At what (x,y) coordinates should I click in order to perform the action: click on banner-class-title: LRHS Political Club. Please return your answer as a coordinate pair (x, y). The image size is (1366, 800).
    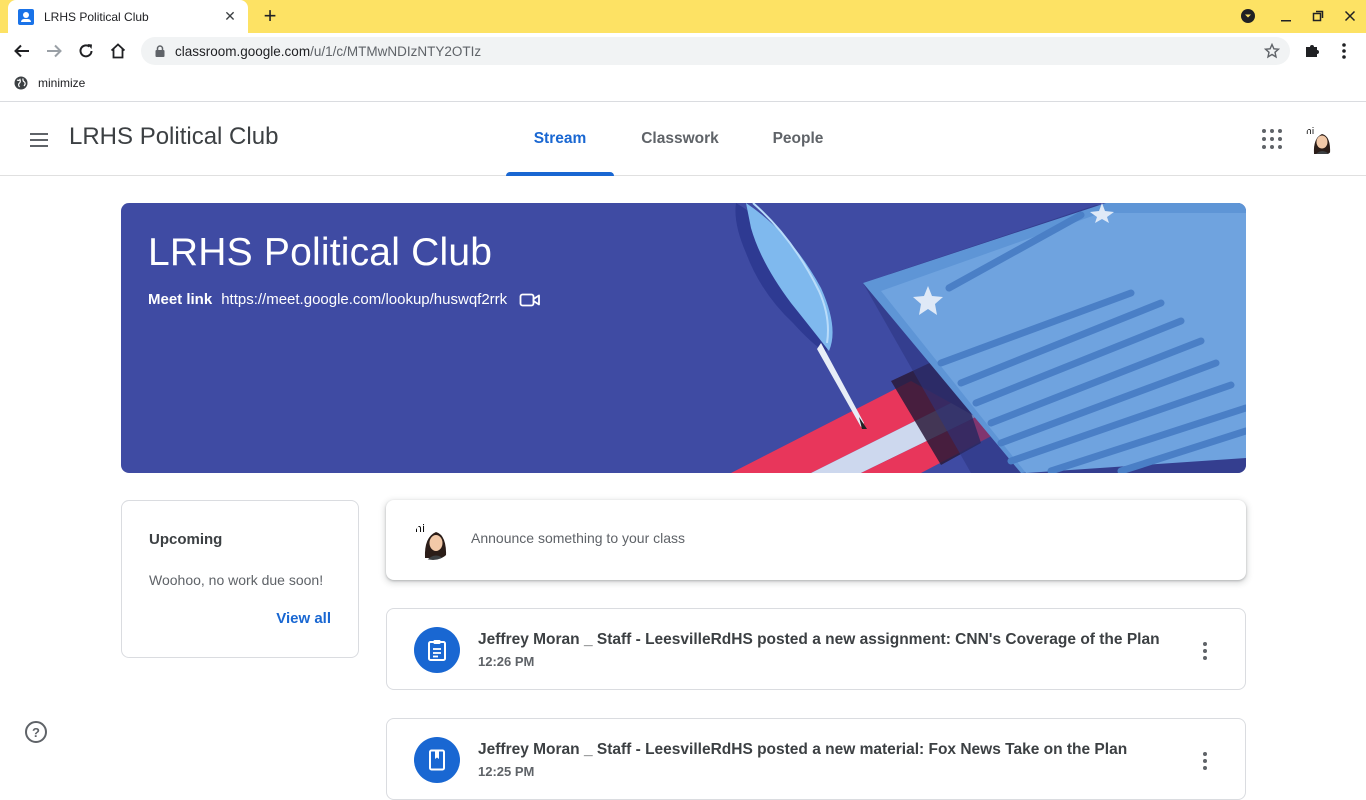
    Looking at the image, I should click on (320, 252).